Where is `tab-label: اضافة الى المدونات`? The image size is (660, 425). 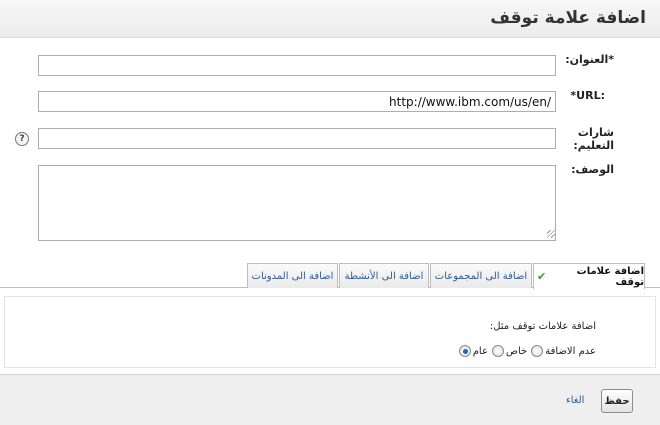
tab-label: اضافة الى المدونات is located at coordinates (292, 276).